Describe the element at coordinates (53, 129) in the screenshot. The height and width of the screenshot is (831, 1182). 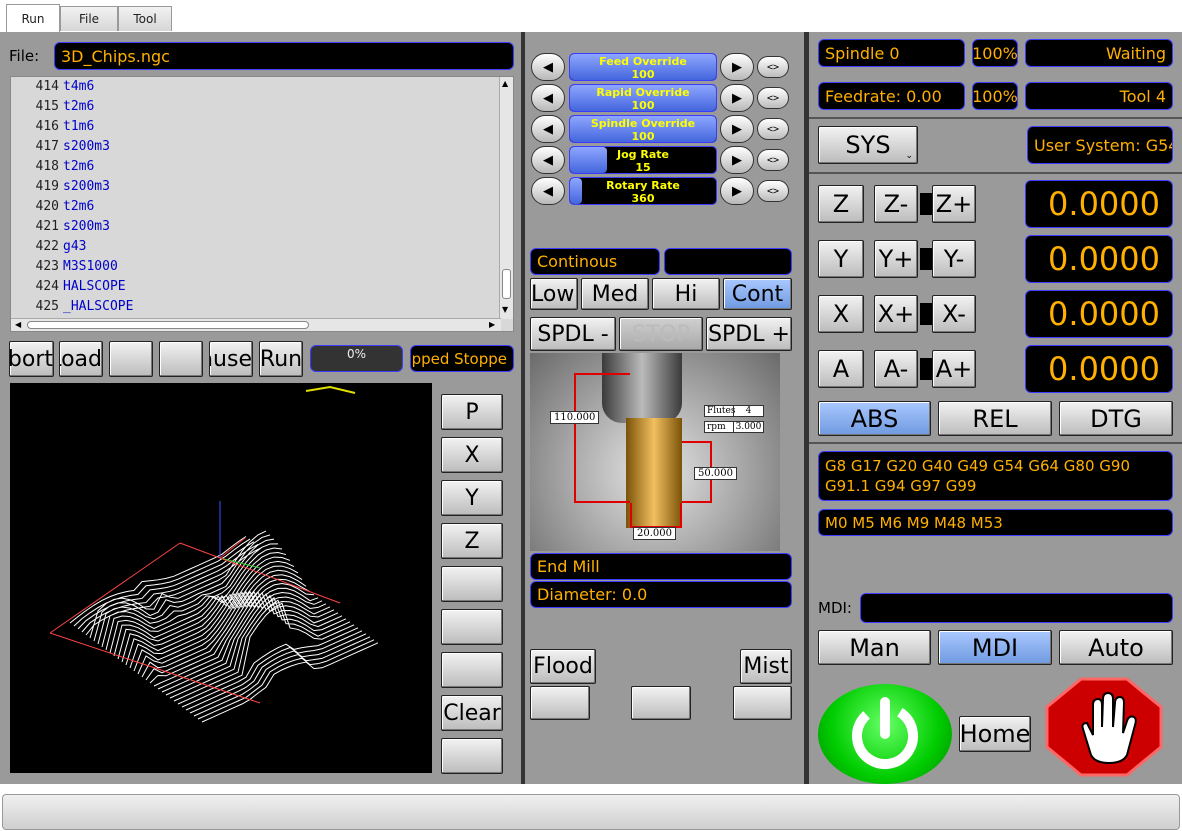
I see `gcode-line: 416 t1m6` at that location.